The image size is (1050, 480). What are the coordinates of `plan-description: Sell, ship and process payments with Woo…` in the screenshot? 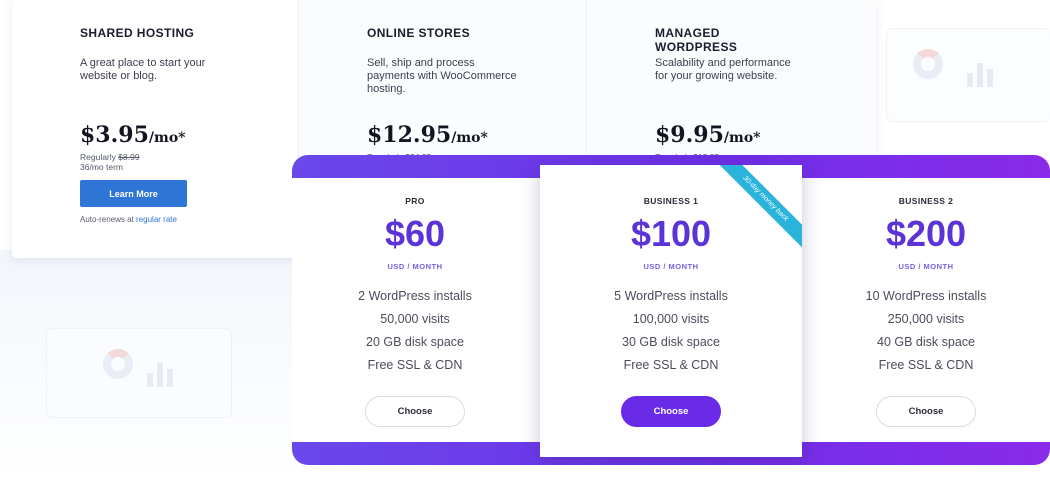 It's located at (442, 76).